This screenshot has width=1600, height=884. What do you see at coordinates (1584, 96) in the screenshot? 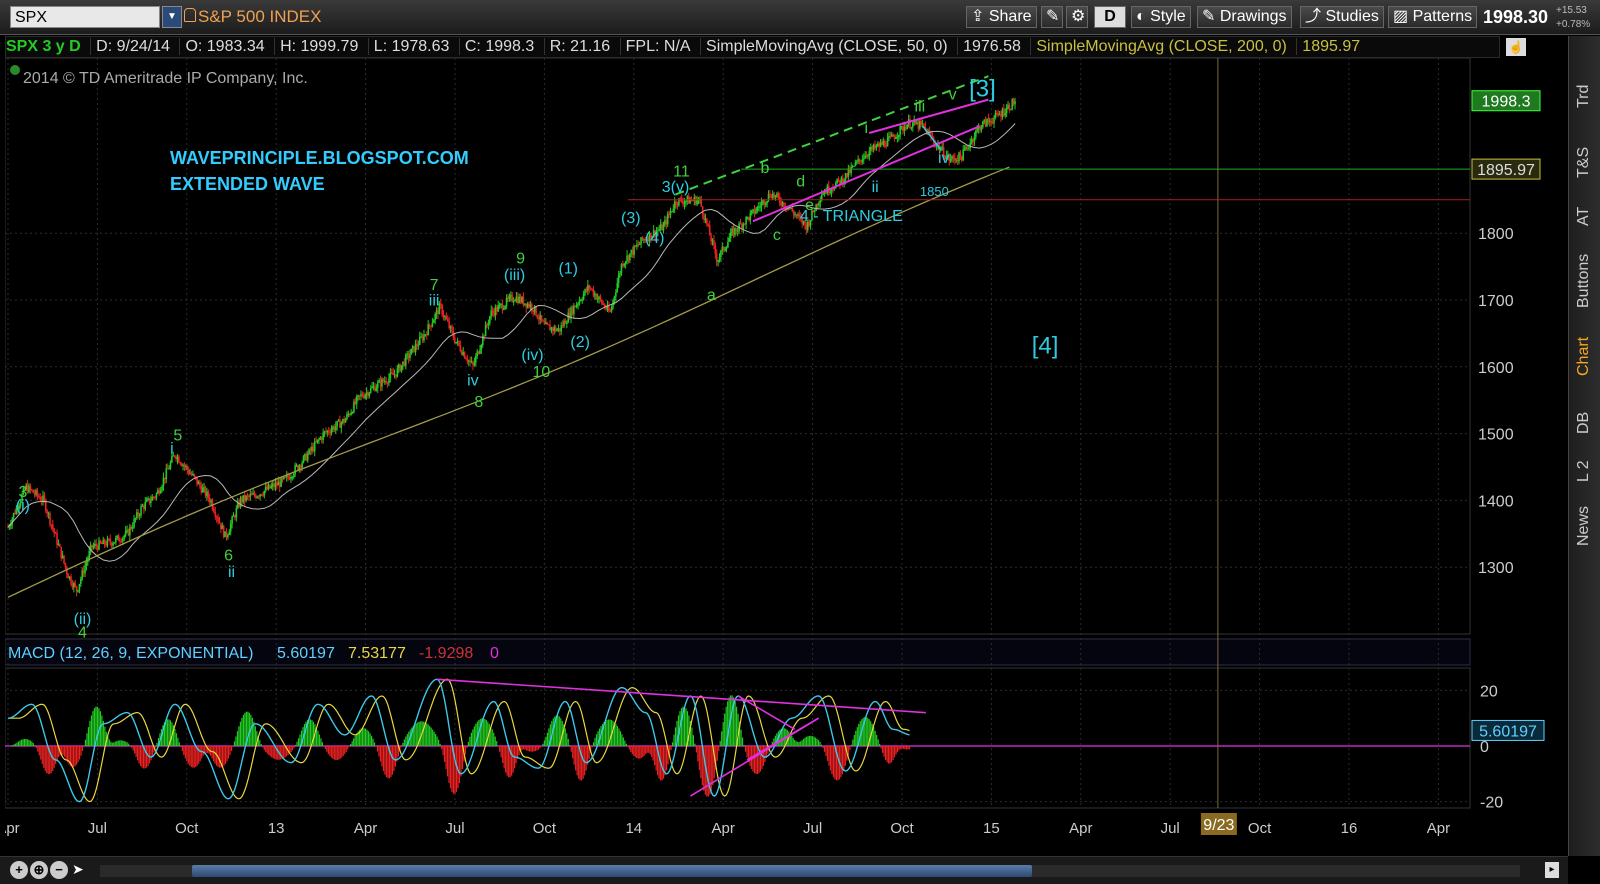
I see `tab-trd: Trd` at bounding box center [1584, 96].